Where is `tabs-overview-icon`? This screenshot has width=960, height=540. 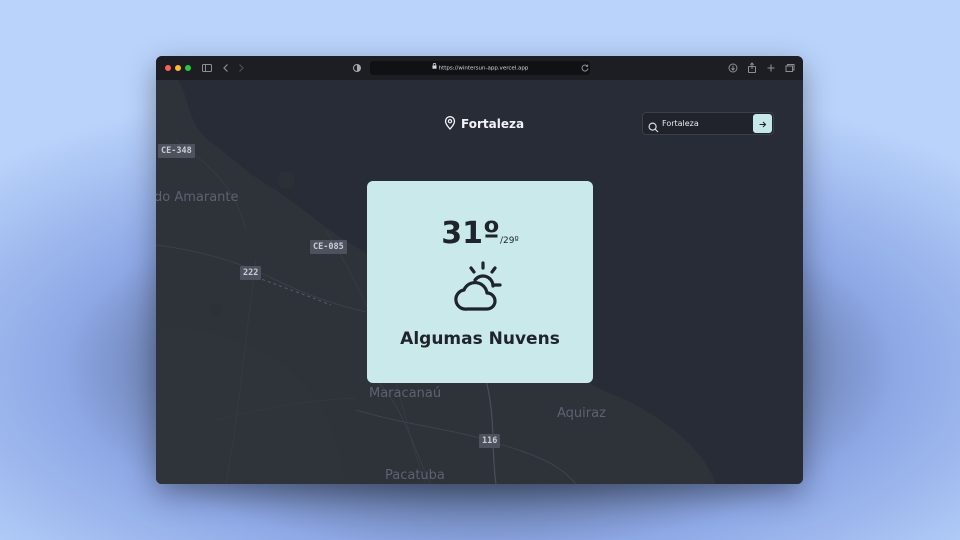
tabs-overview-icon is located at coordinates (790, 68).